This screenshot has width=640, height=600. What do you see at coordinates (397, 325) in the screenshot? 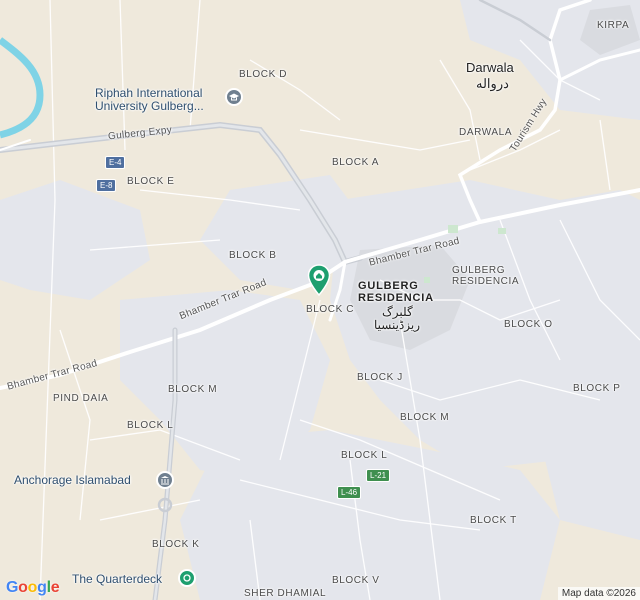
I see `featured-label-urdu-2: ریزڈینسیا` at bounding box center [397, 325].